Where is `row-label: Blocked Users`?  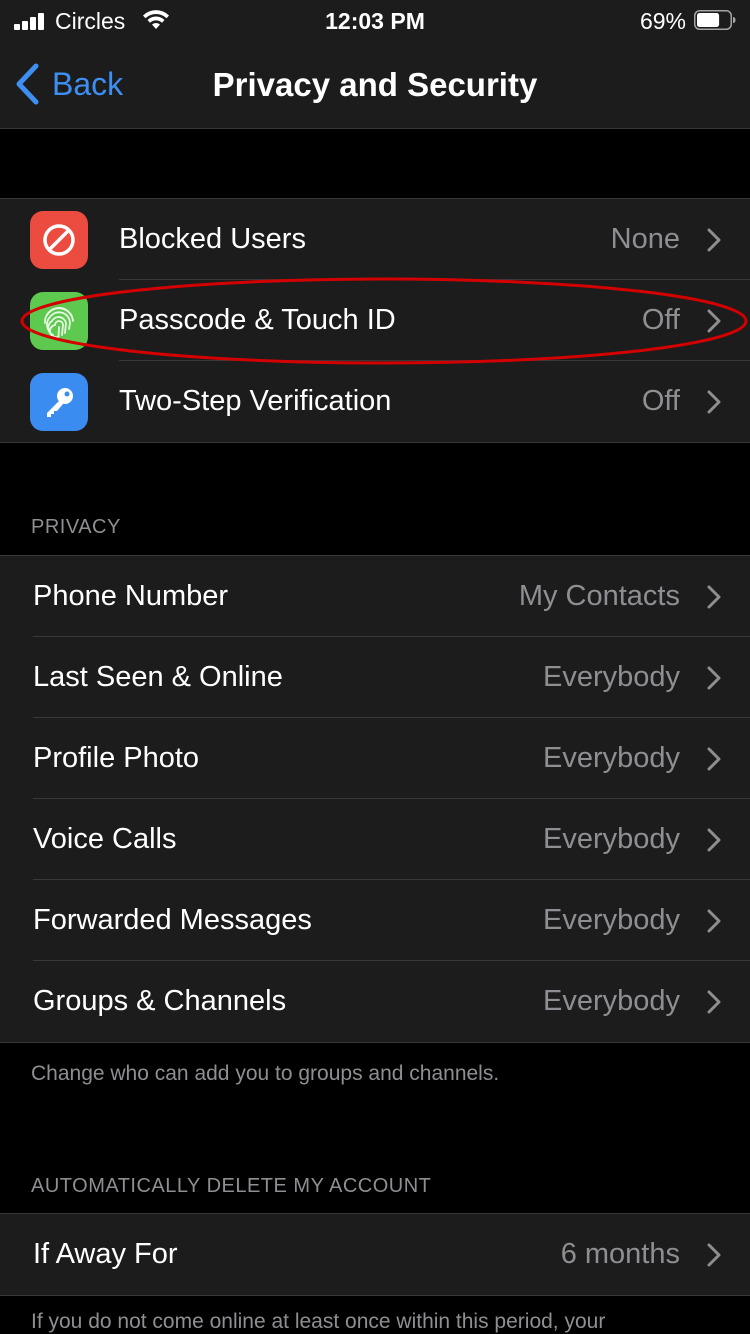
row-label: Blocked Users is located at coordinates (212, 239).